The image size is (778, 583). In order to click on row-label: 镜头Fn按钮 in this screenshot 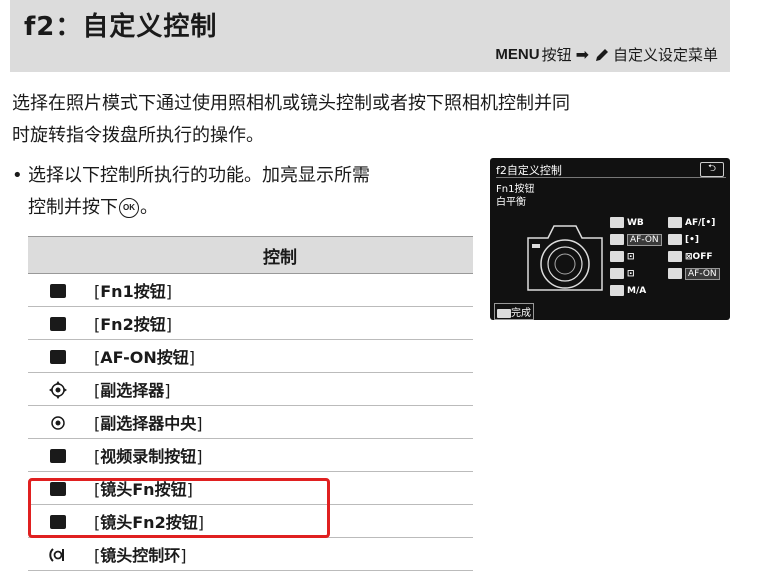, I will do `click(143, 489)`.